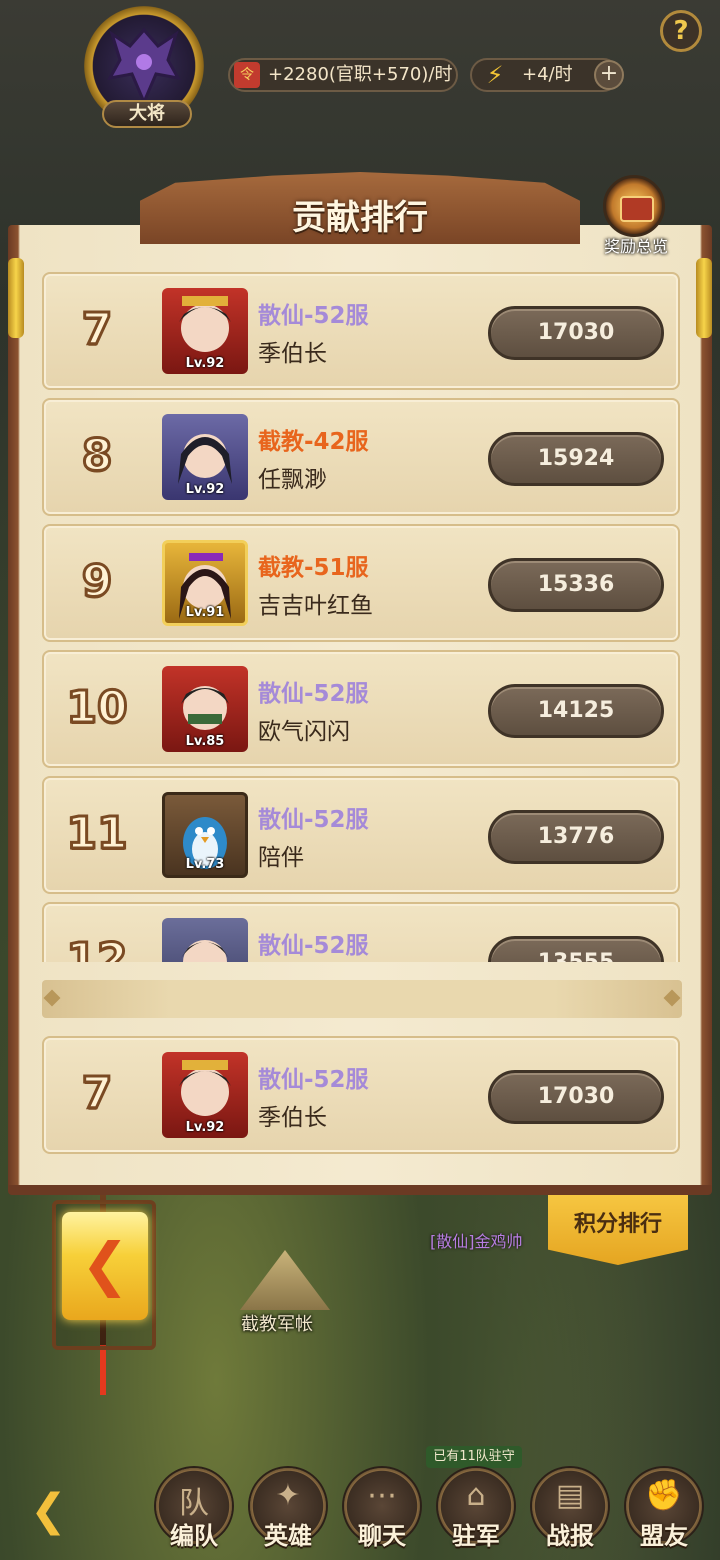 This screenshot has height=1560, width=720. Describe the element at coordinates (664, 1536) in the screenshot. I see `nav-label: 盟友` at that location.